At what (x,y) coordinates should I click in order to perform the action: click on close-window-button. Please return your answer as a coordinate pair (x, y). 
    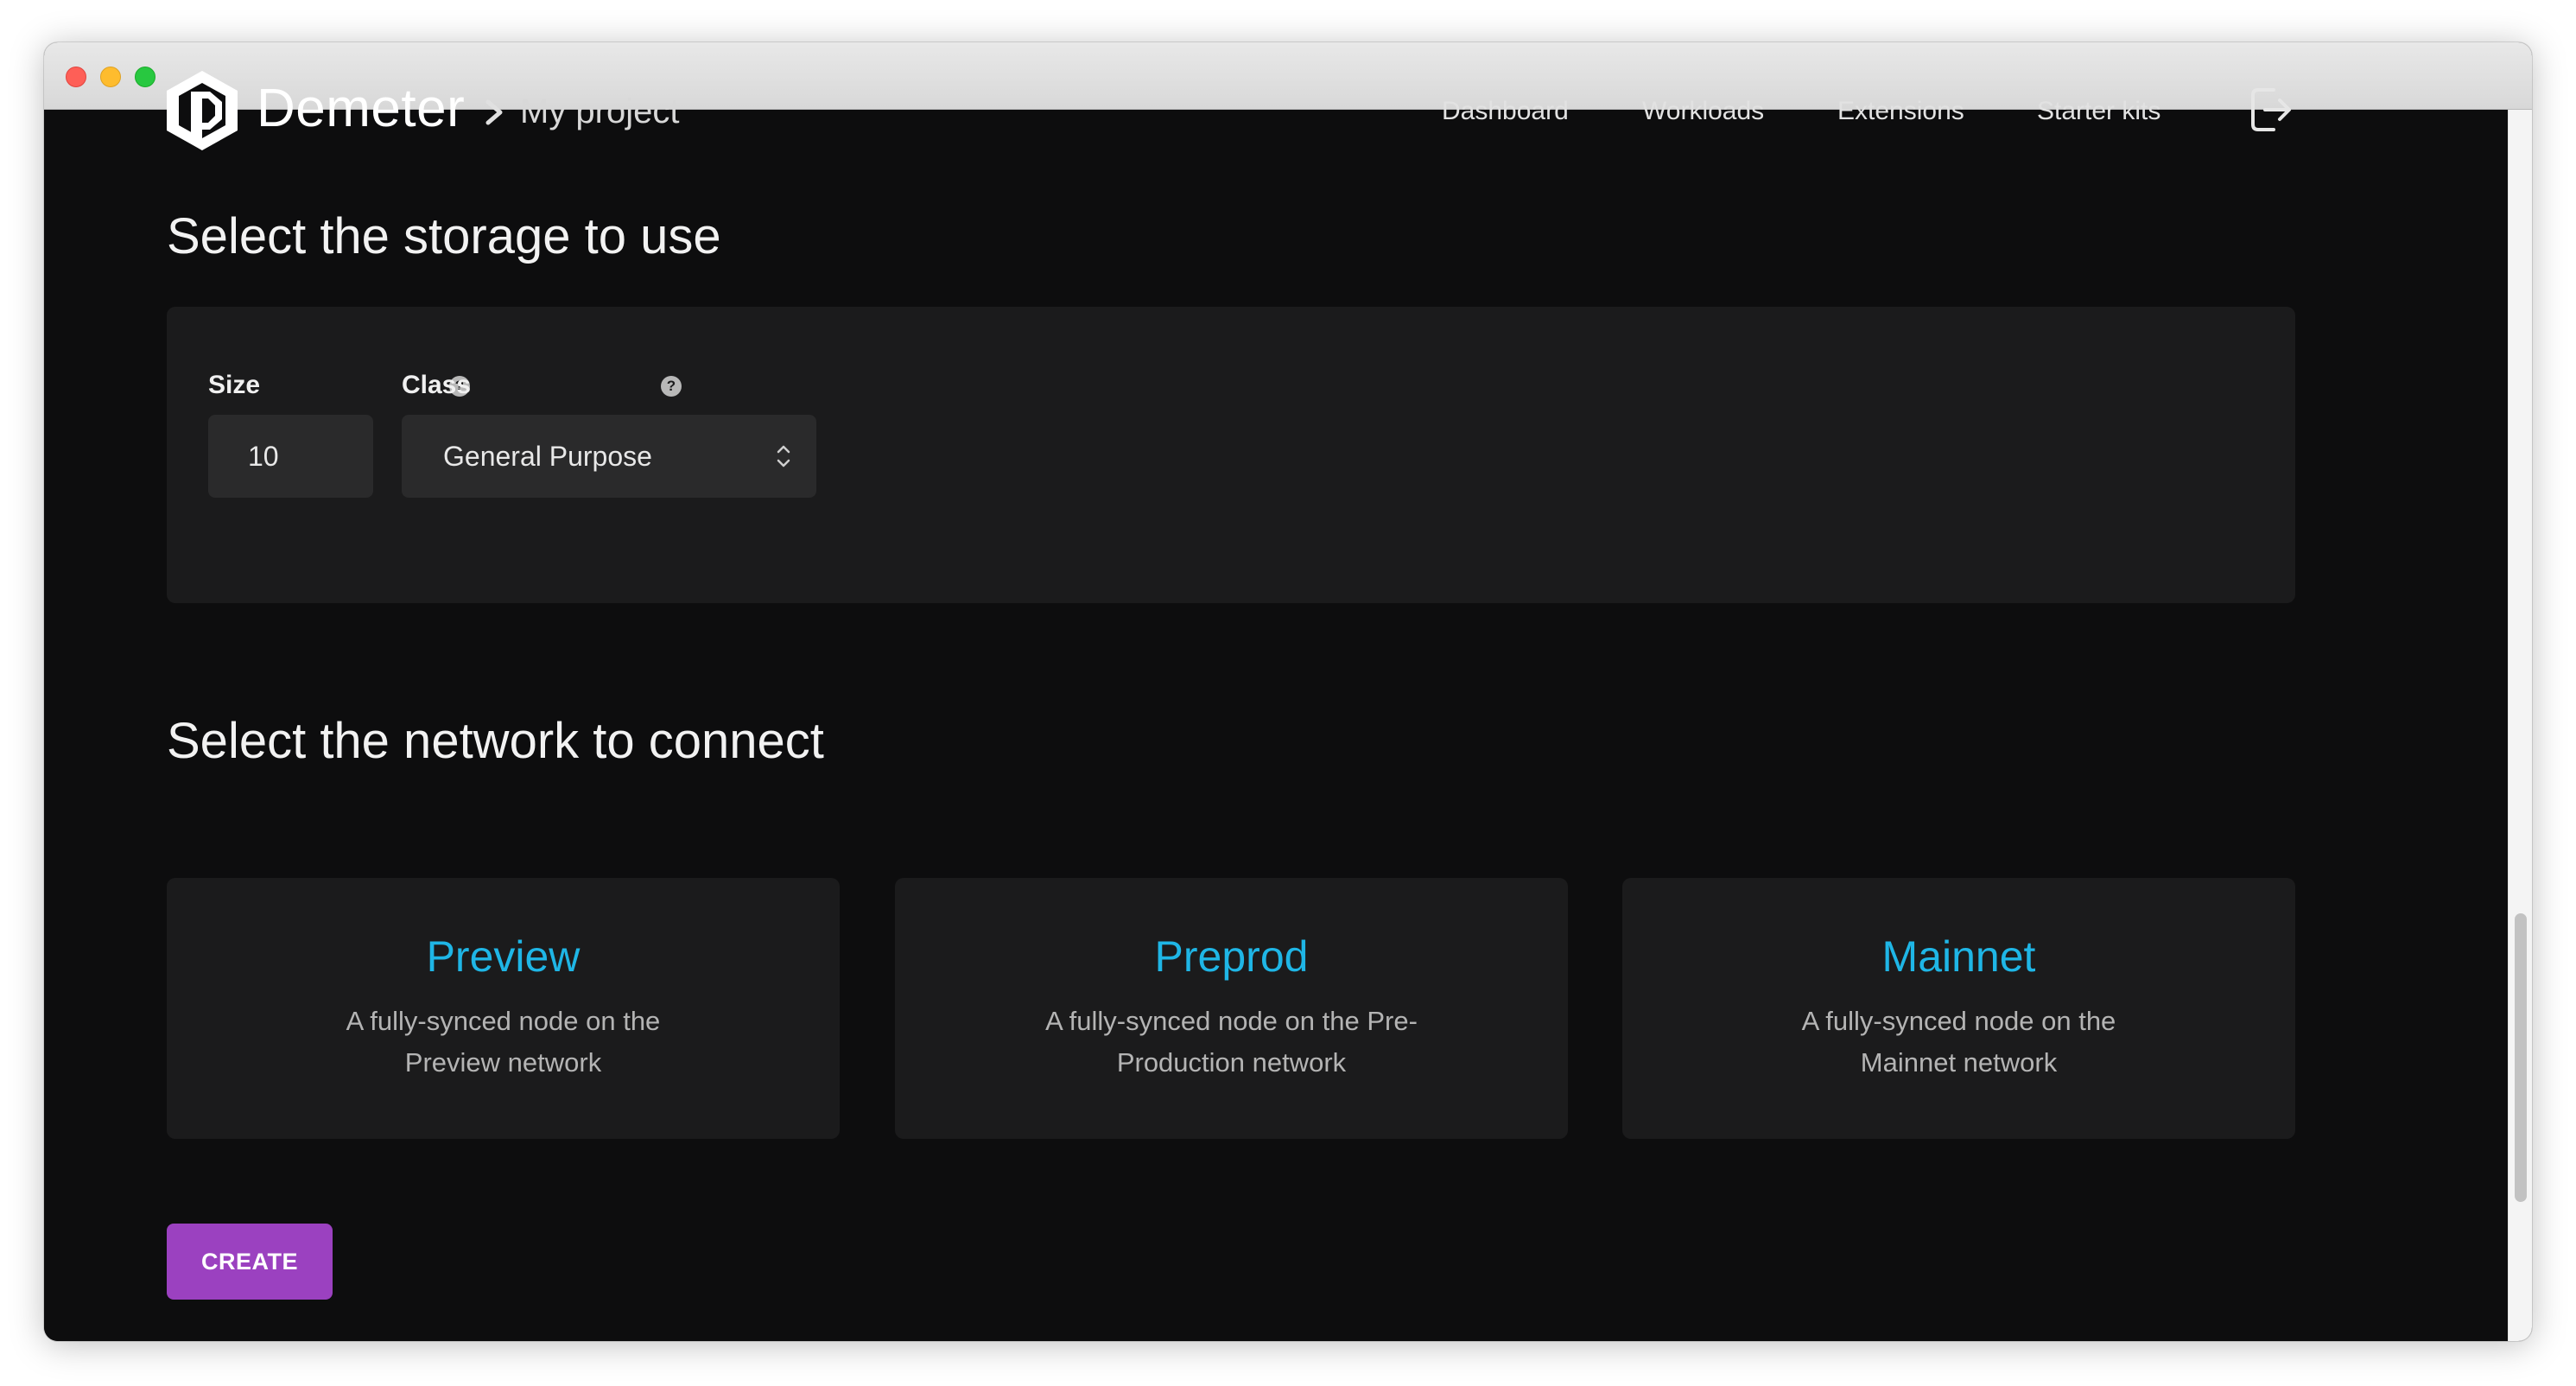
    Looking at the image, I should click on (76, 77).